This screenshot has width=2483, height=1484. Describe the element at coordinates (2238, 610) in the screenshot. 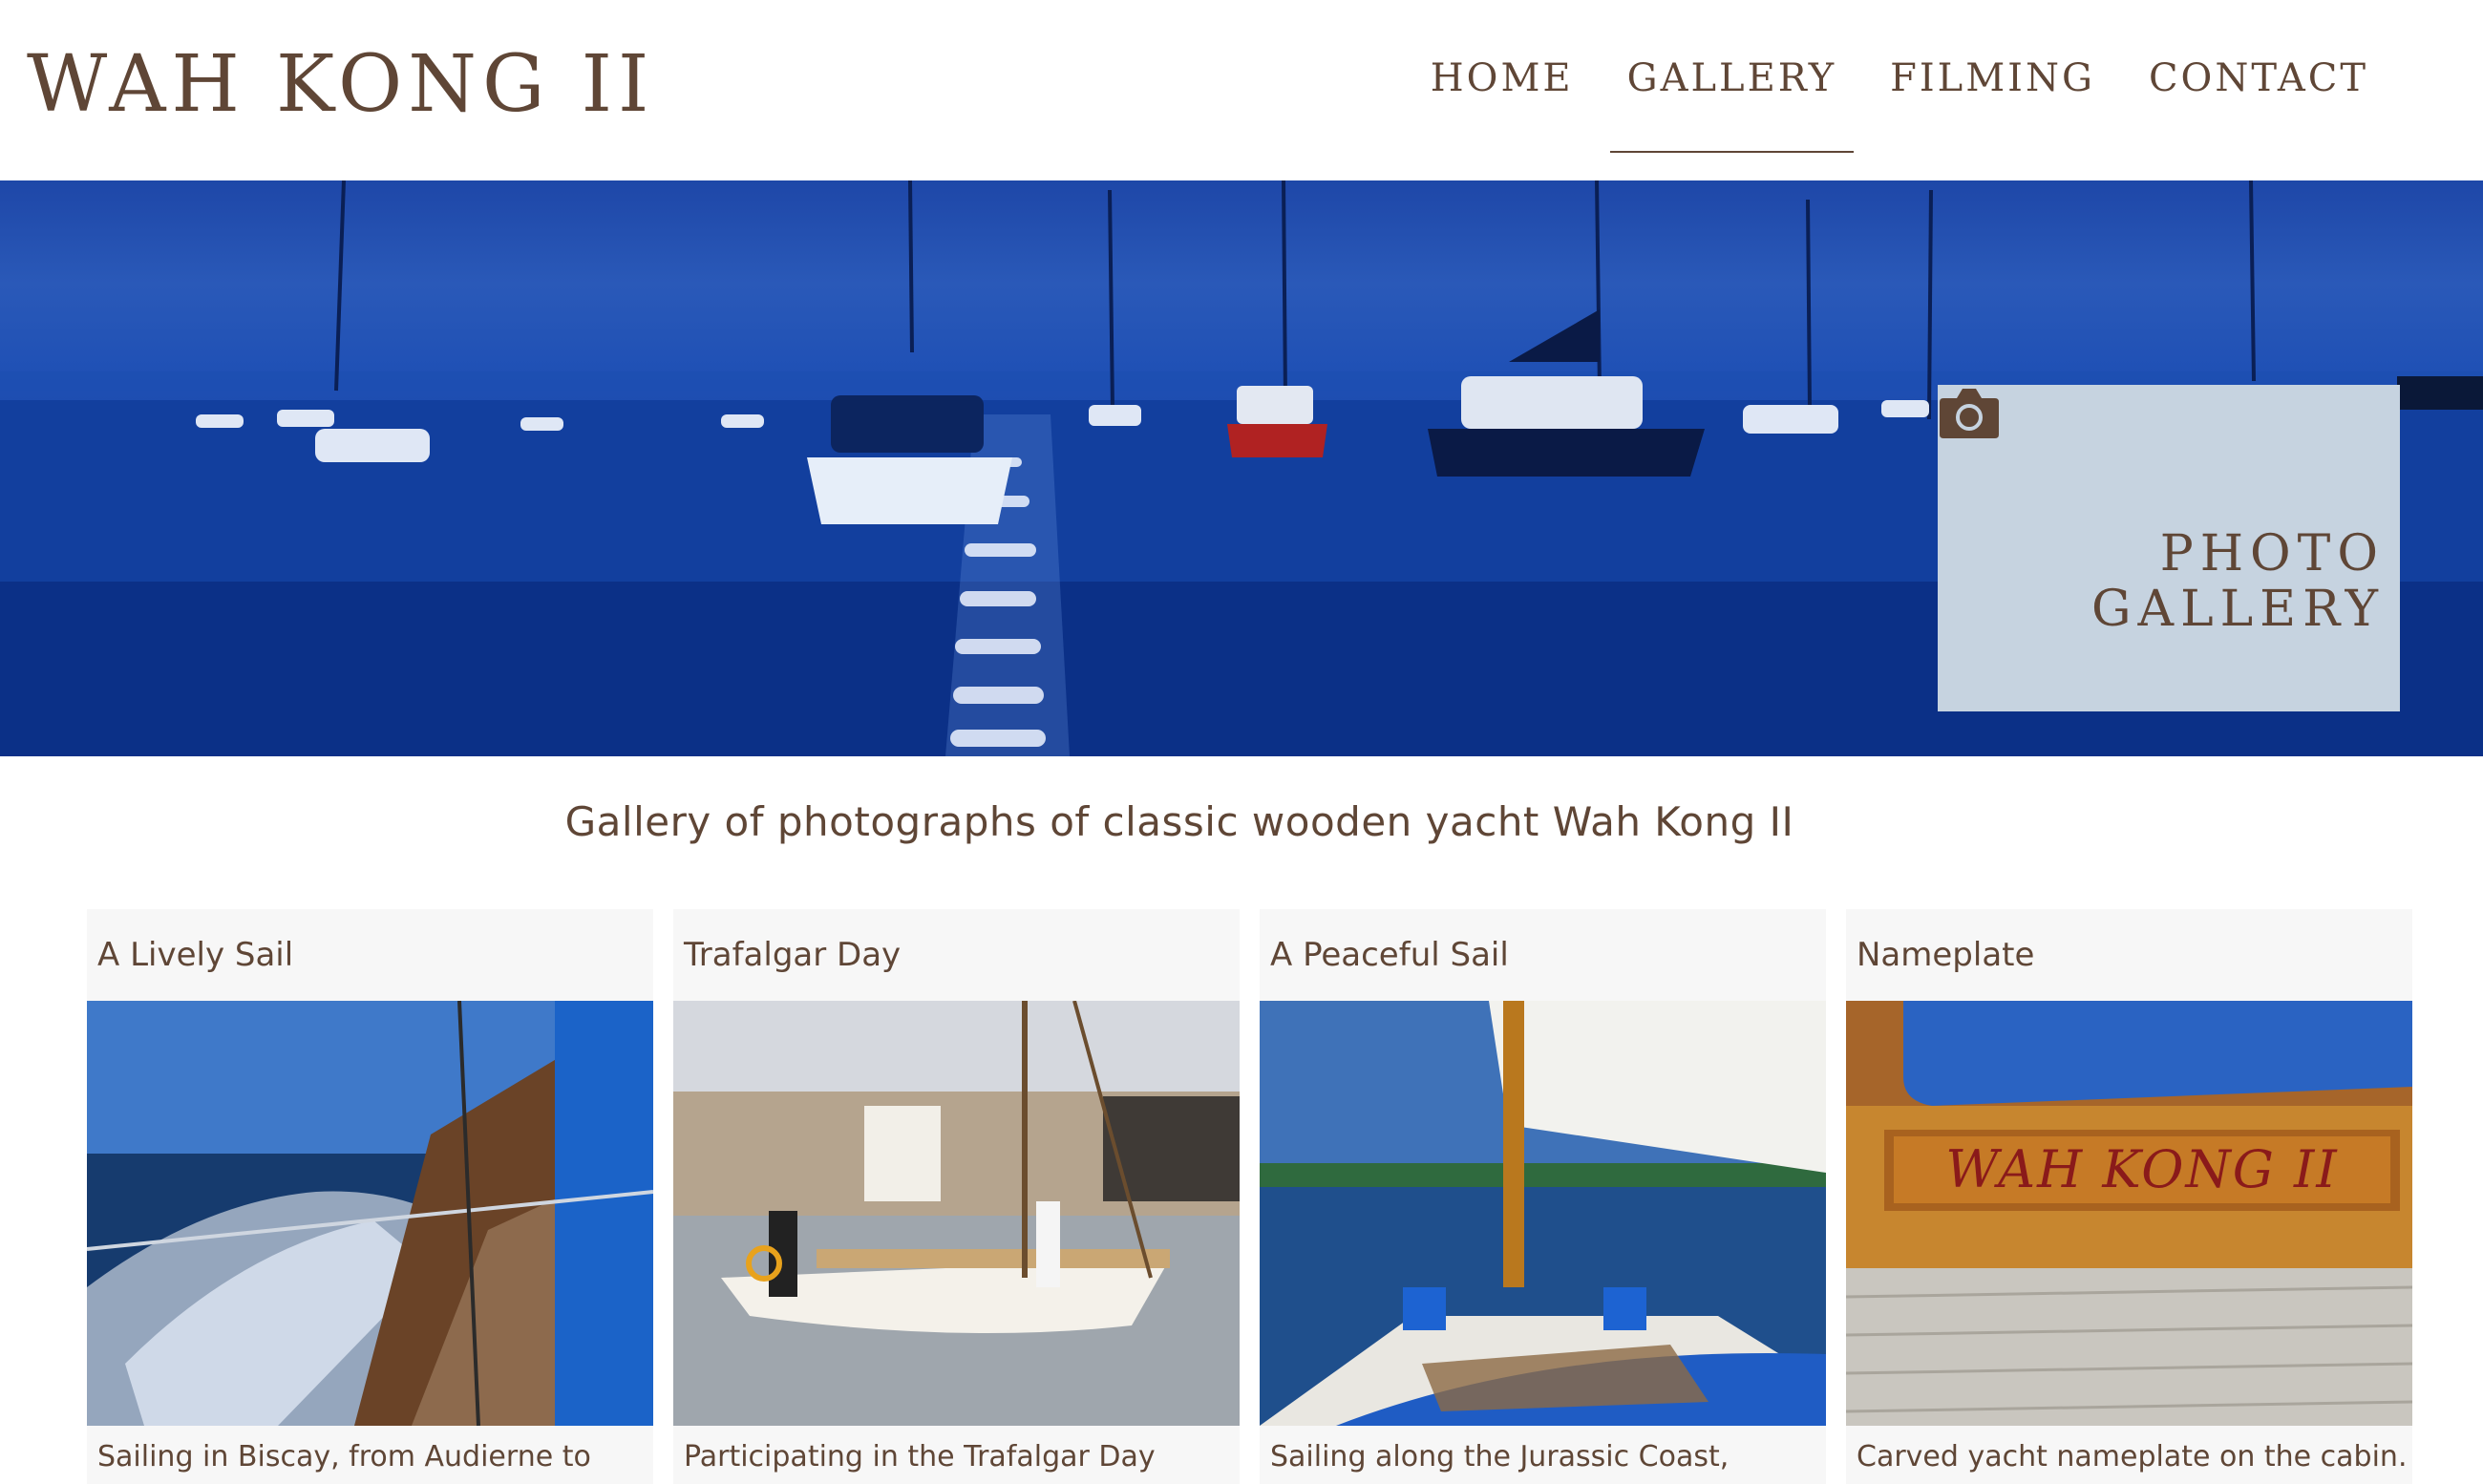

I see `panel-line-gallery: GALLERY` at that location.